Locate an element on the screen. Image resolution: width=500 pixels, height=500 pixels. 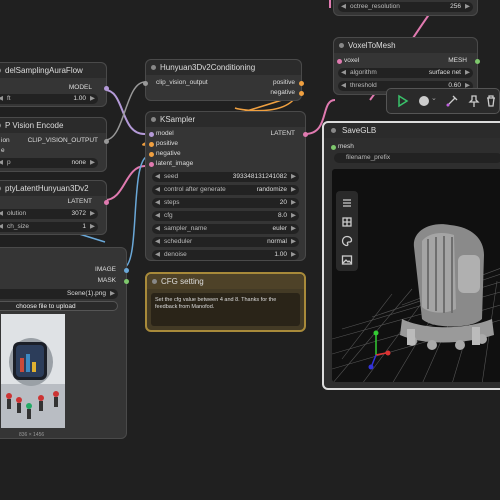
node-title: P Vision Encode is located at coordinates (53, 125).